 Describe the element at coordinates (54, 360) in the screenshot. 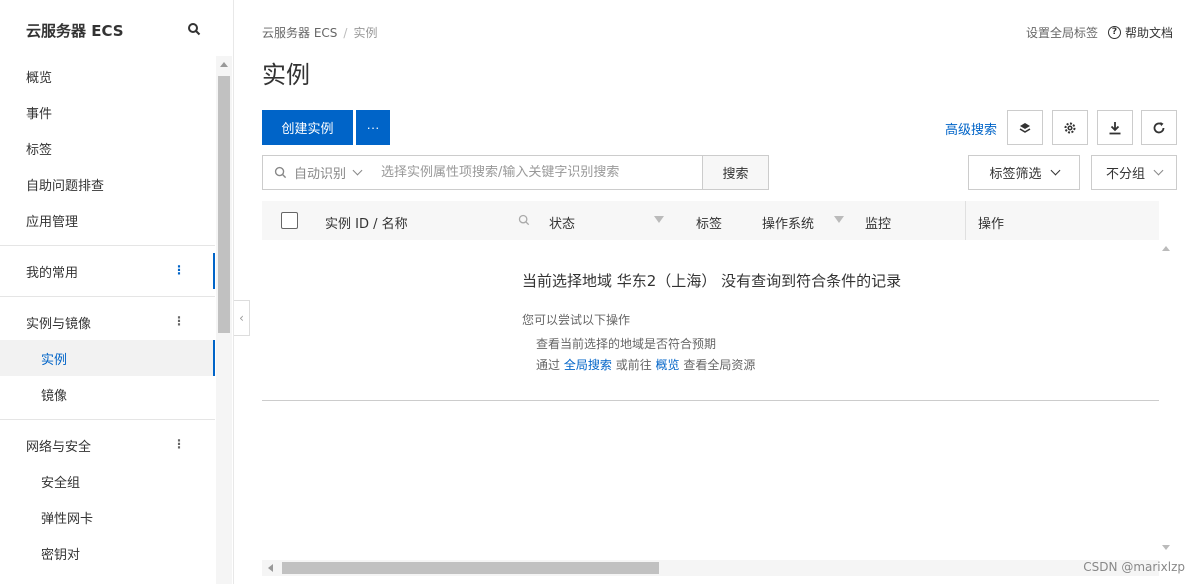

I see `sidebar-item-label: 实例` at that location.